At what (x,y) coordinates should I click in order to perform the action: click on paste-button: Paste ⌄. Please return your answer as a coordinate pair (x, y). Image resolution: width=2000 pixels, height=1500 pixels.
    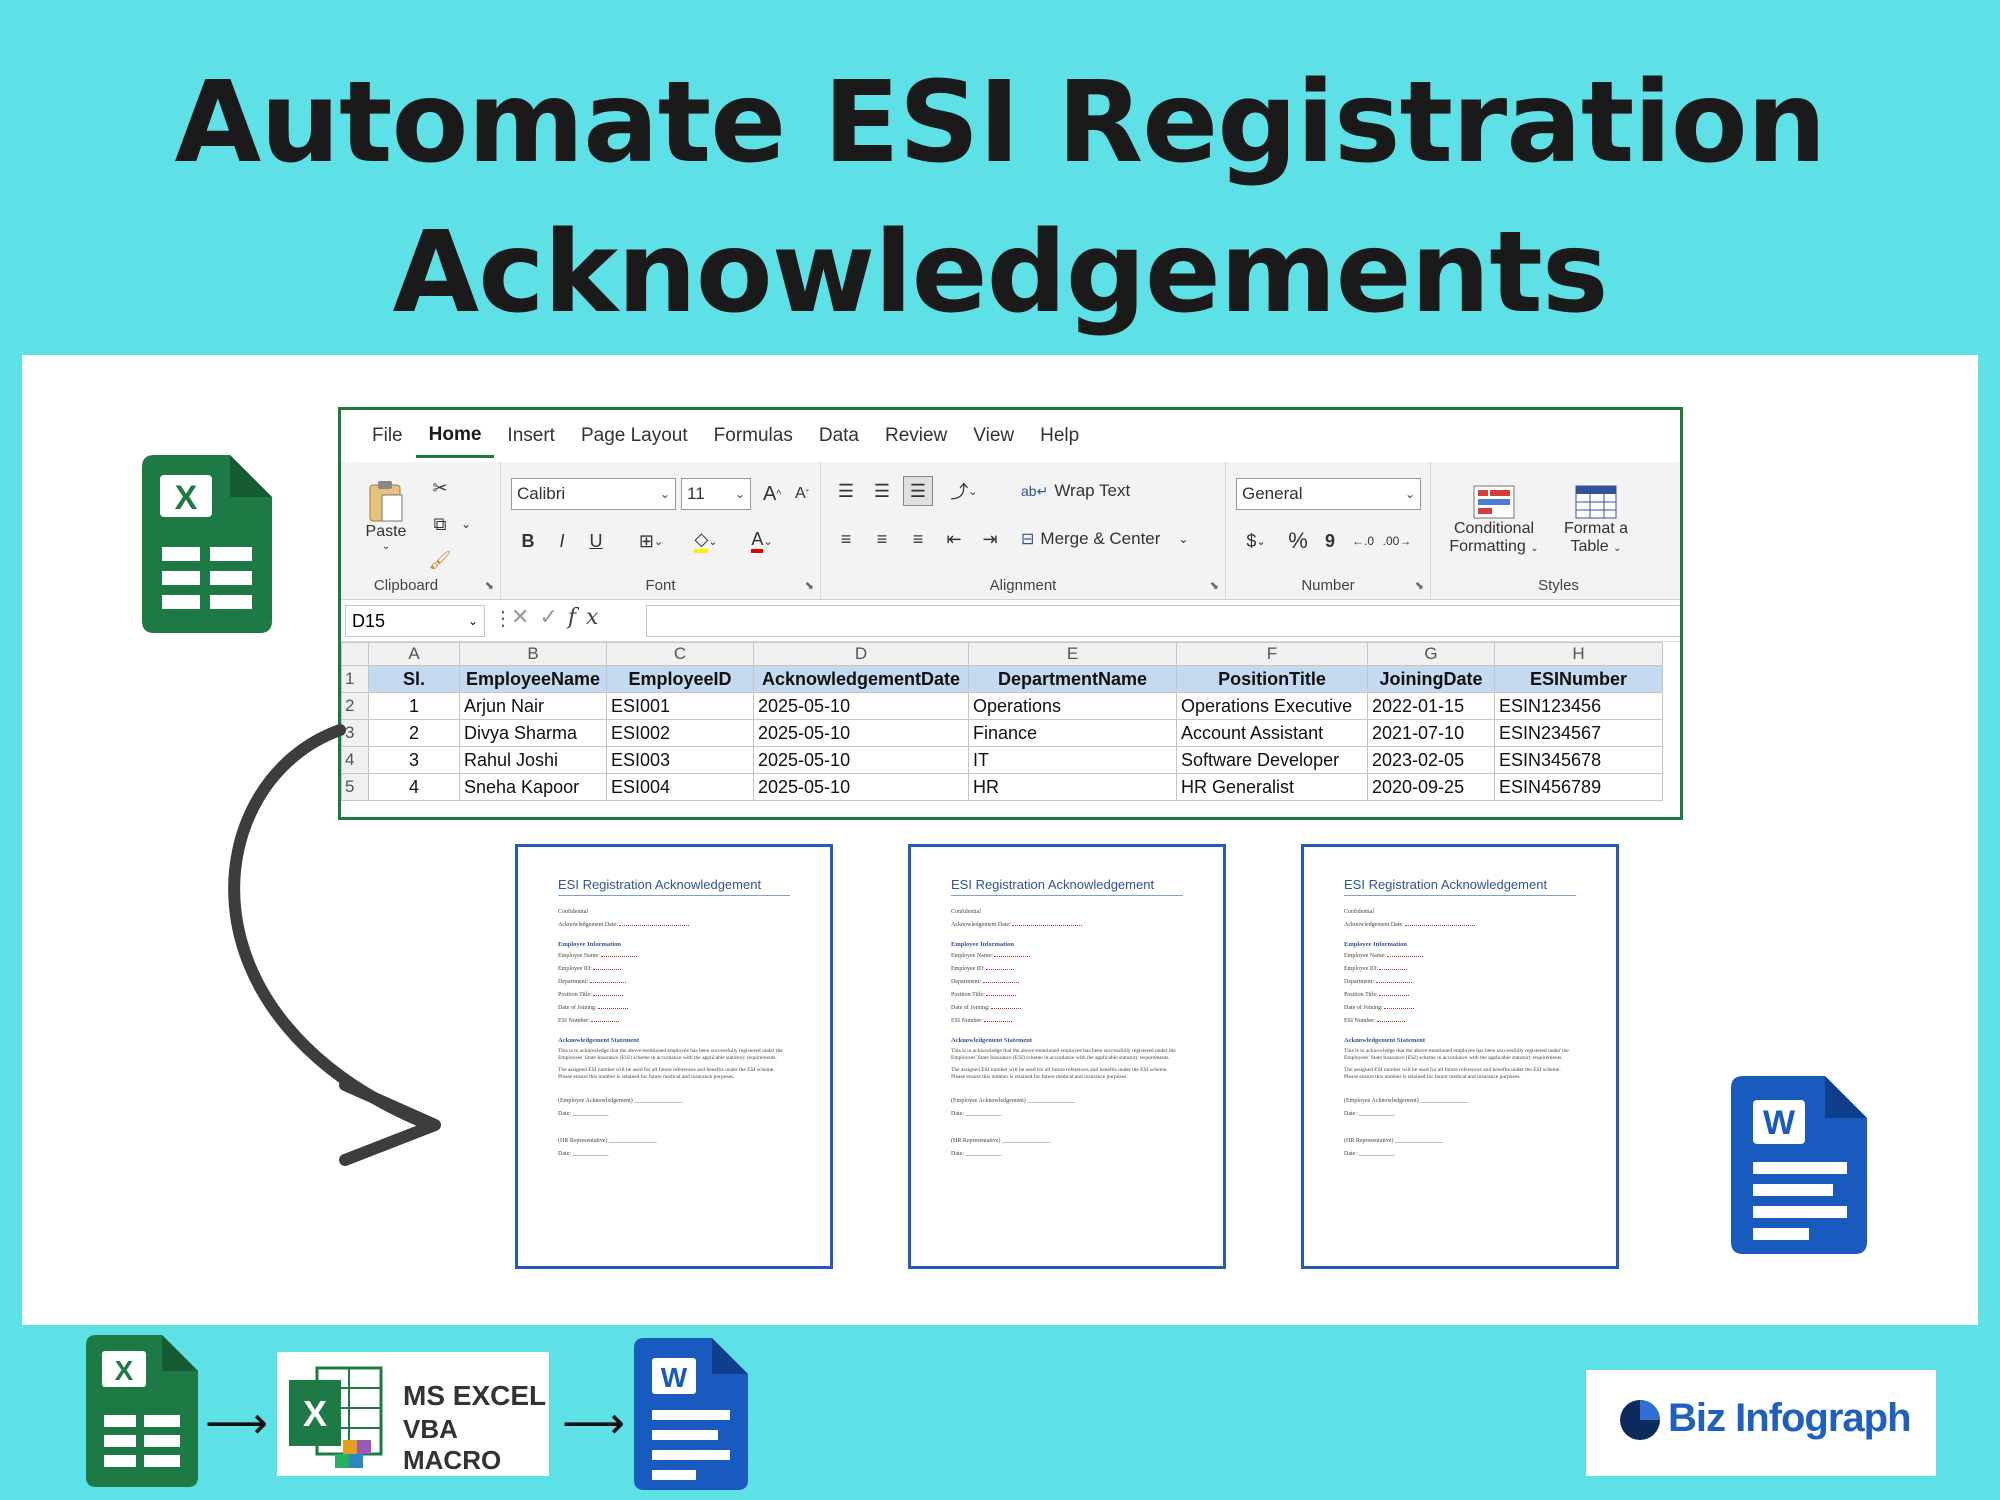
    Looking at the image, I should click on (386, 515).